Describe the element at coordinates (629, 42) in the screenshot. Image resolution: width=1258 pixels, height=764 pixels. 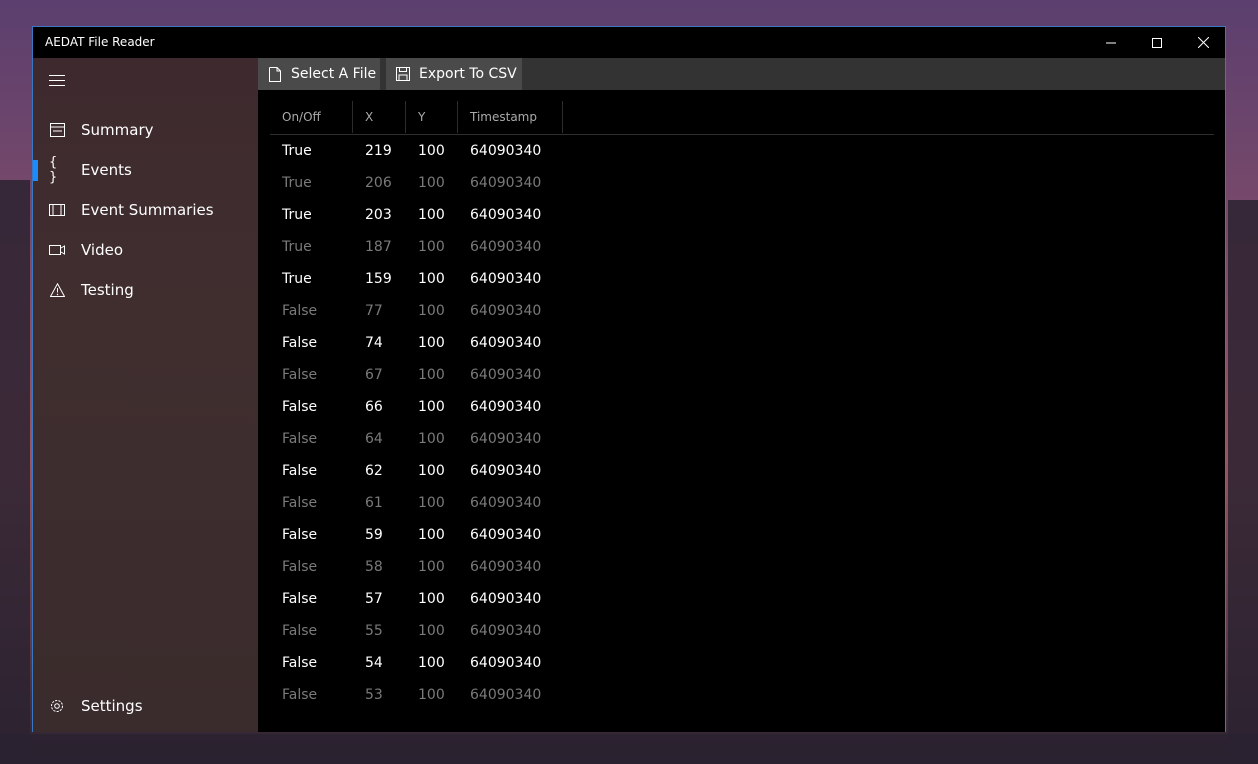
I see `title-bar: AEDAT File Reader` at that location.